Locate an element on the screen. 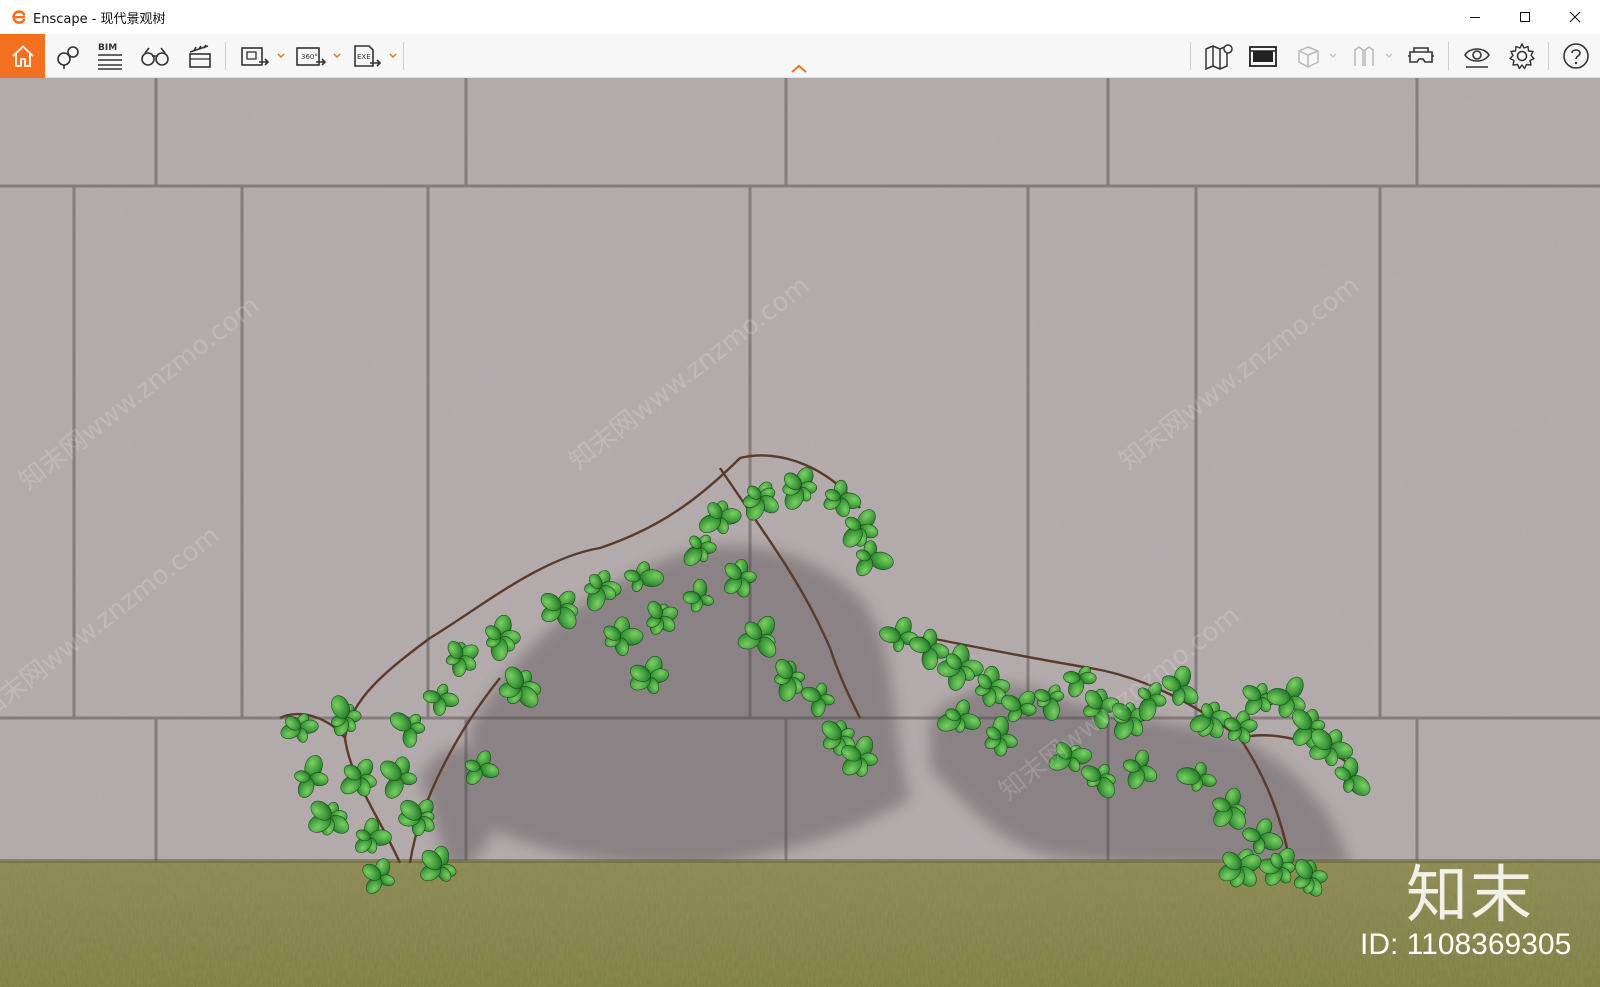  toolbar: BIM 360° EXE is located at coordinates (800, 56).